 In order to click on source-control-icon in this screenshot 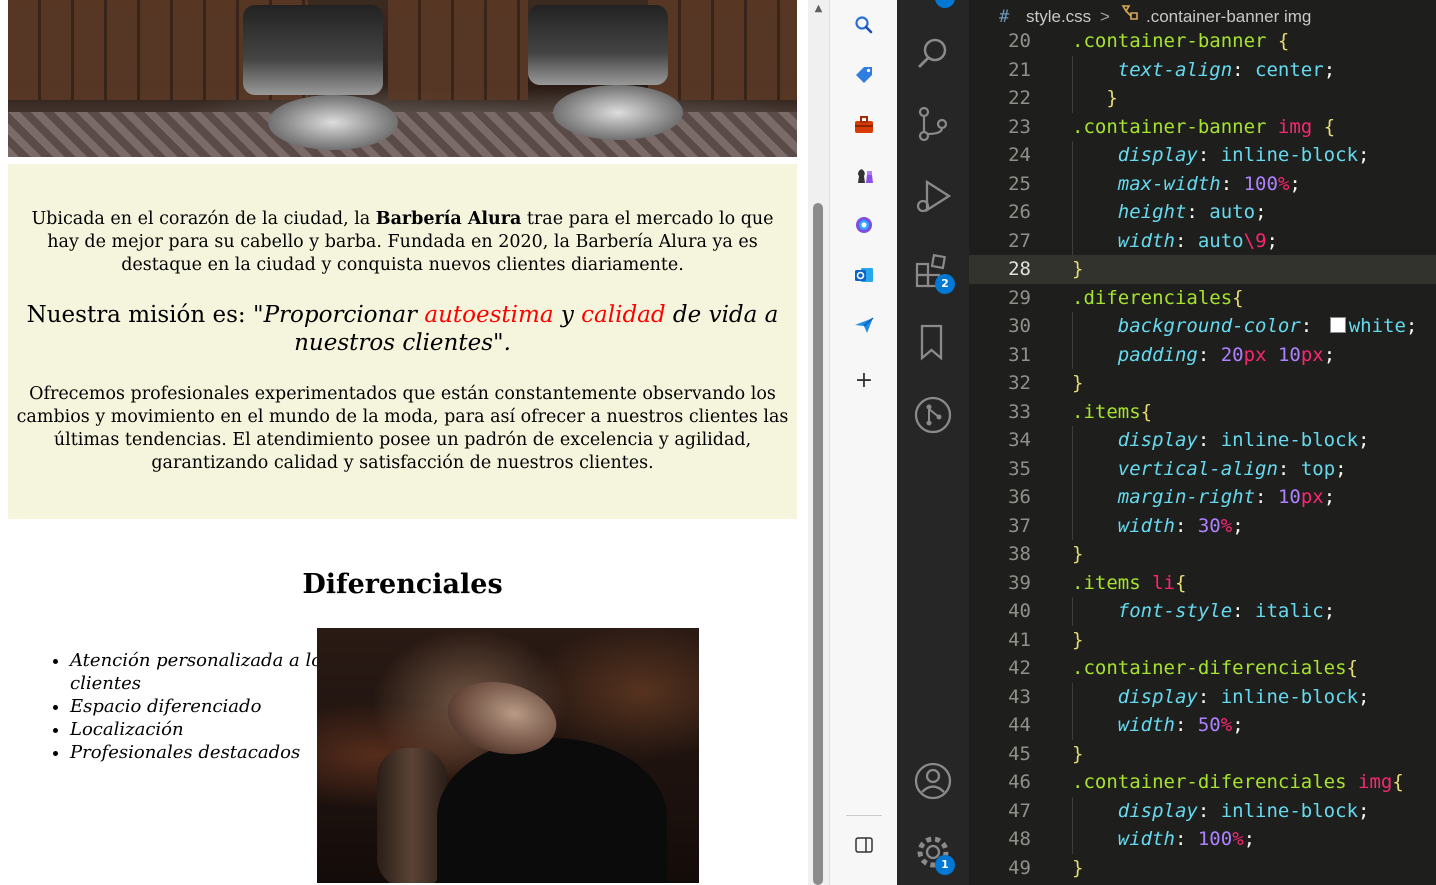, I will do `click(933, 124)`.